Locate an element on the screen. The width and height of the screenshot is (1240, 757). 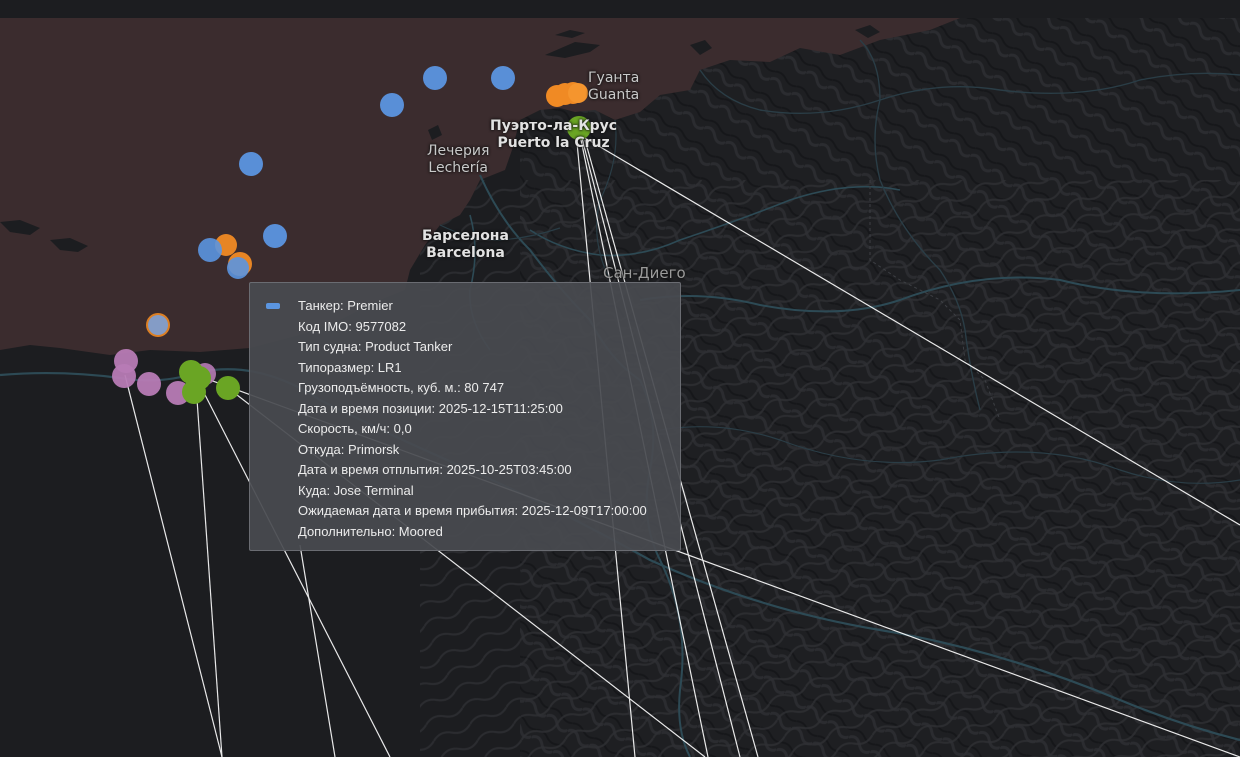
tooltip-row-destination: Куда: Jose Terminal is located at coordinates (356, 490).